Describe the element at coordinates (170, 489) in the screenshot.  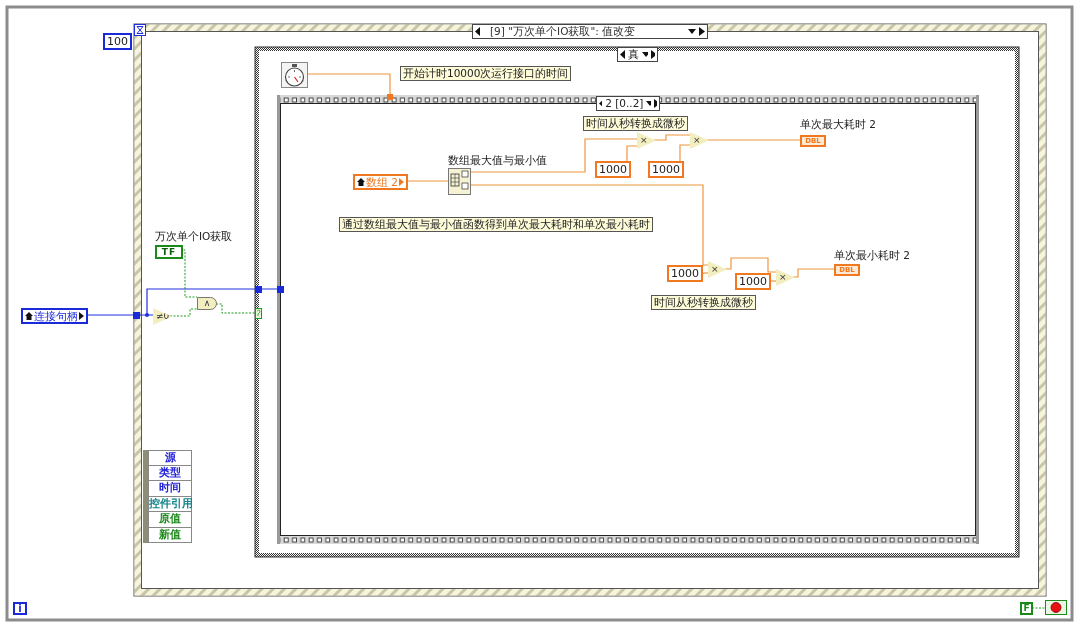
I see `event-data-field: 时间` at that location.